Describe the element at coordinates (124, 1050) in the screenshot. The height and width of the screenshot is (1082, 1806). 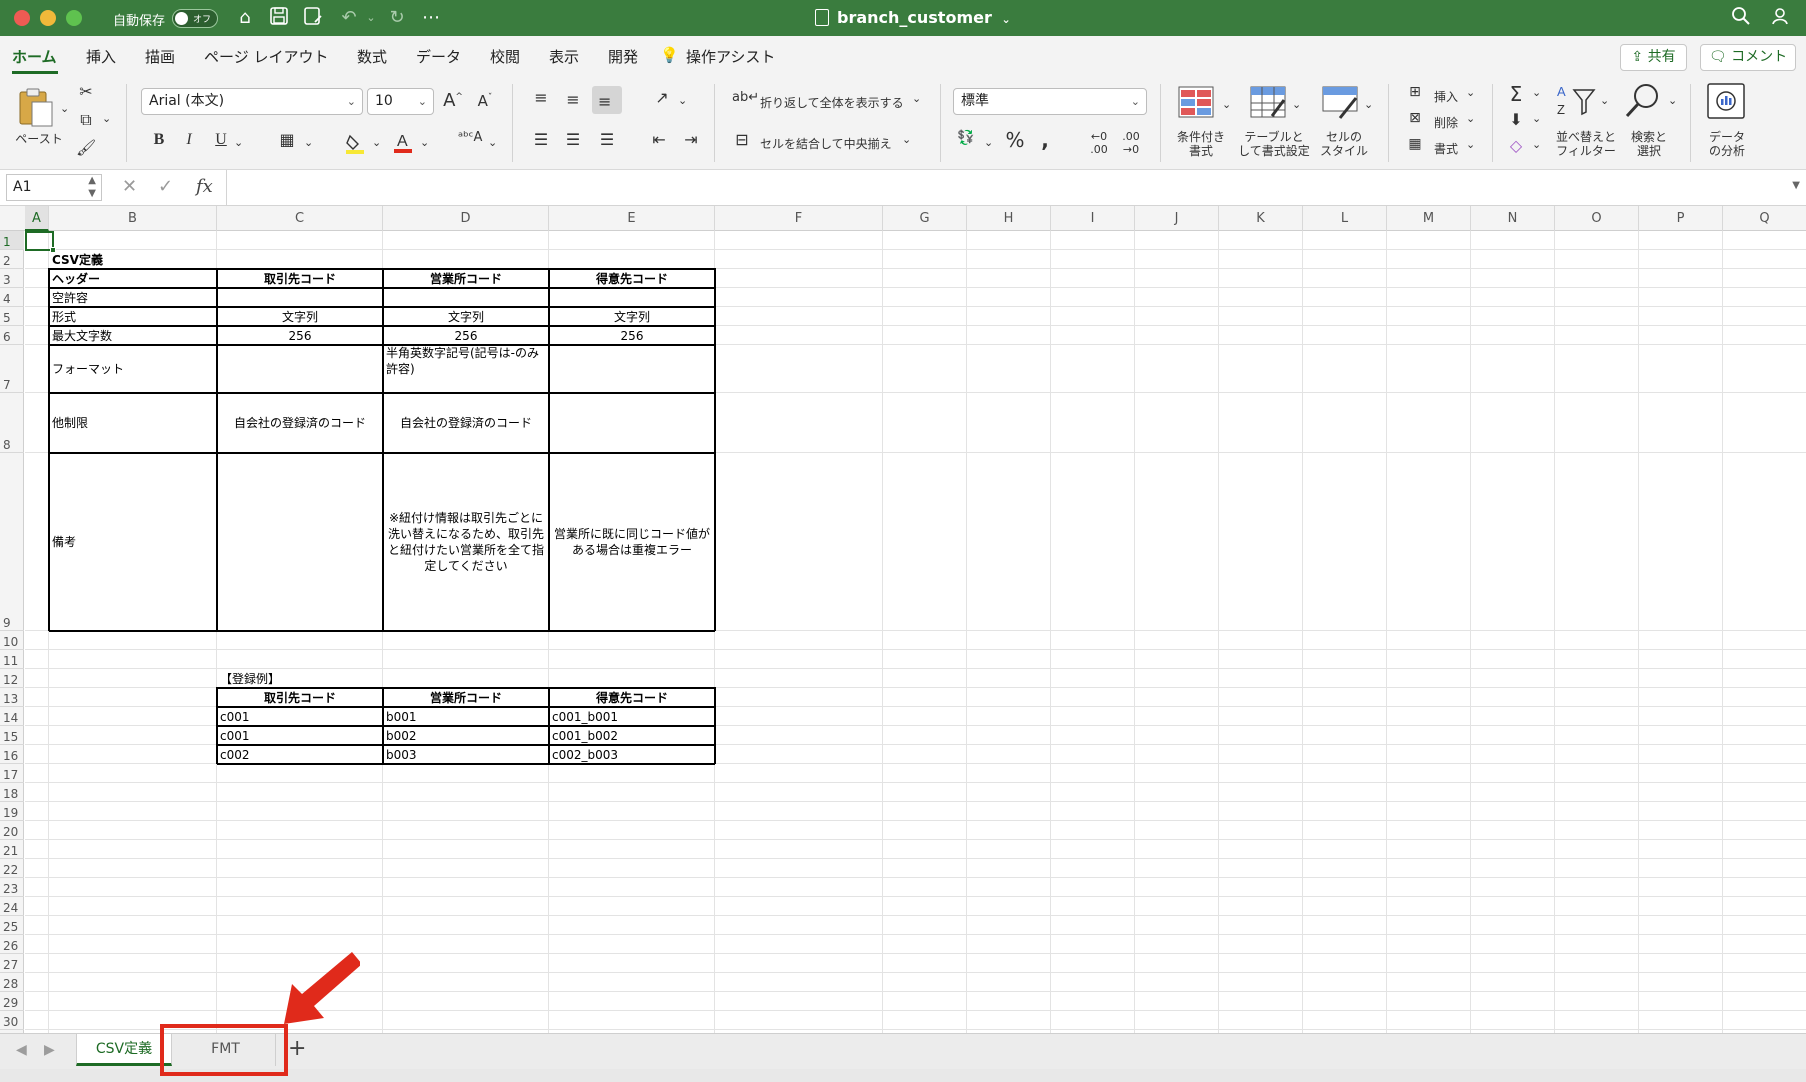
I see `sheet-tab-csv-definition: CSV定義` at that location.